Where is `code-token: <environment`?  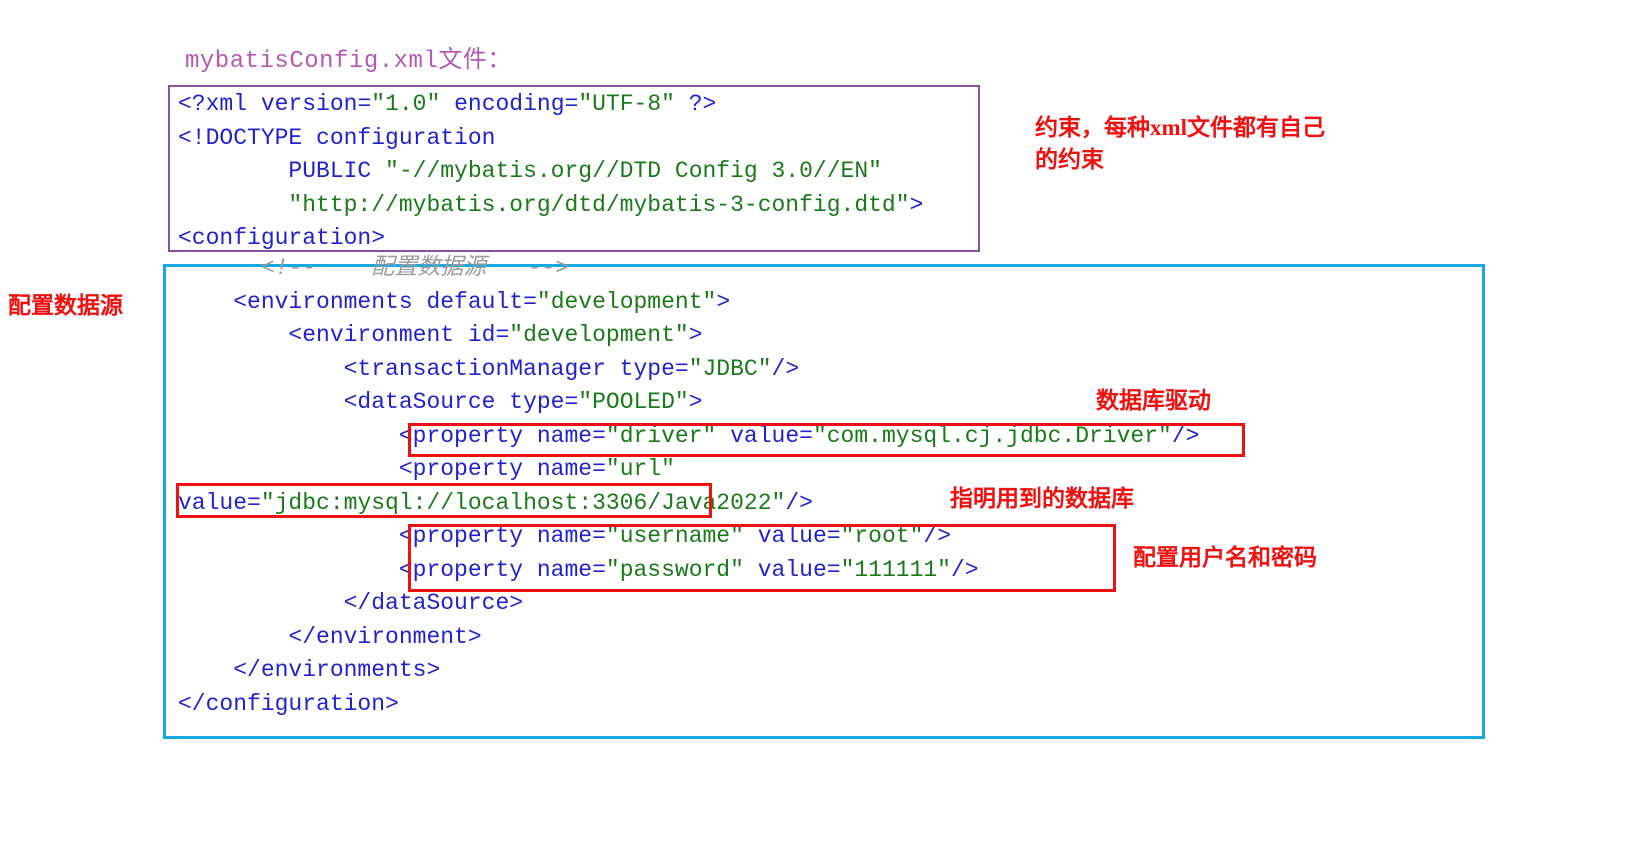 code-token: <environment is located at coordinates (323, 335).